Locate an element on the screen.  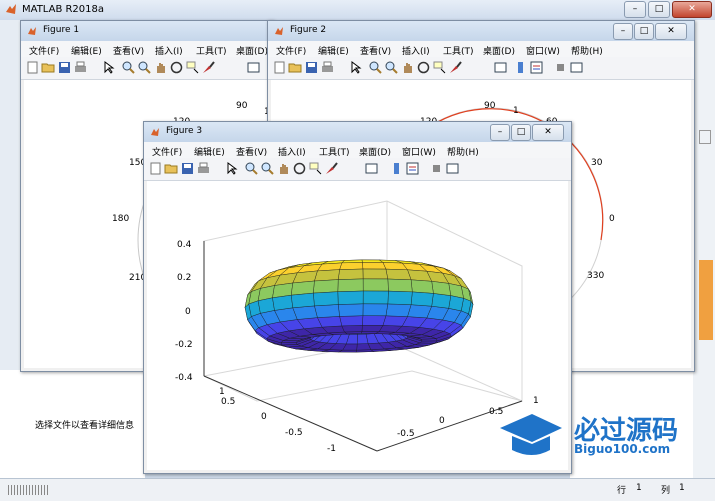
main-maximize-button: □ is located at coordinates (659, 9).